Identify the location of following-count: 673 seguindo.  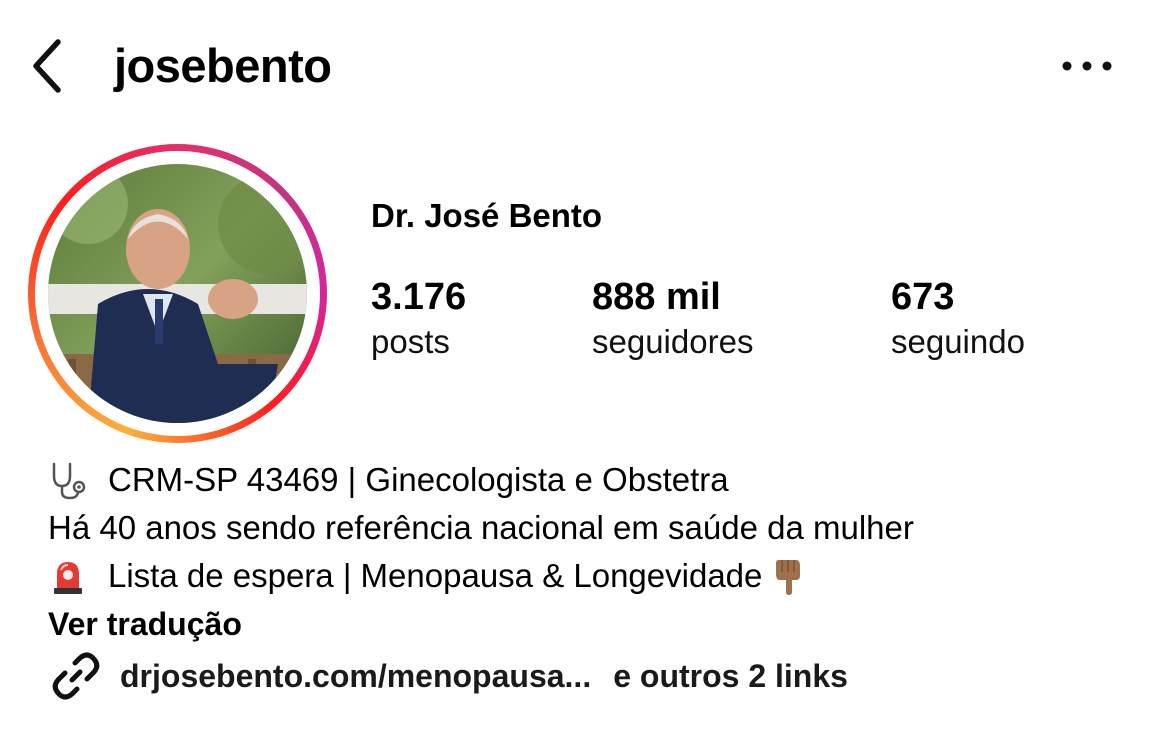
(958, 319).